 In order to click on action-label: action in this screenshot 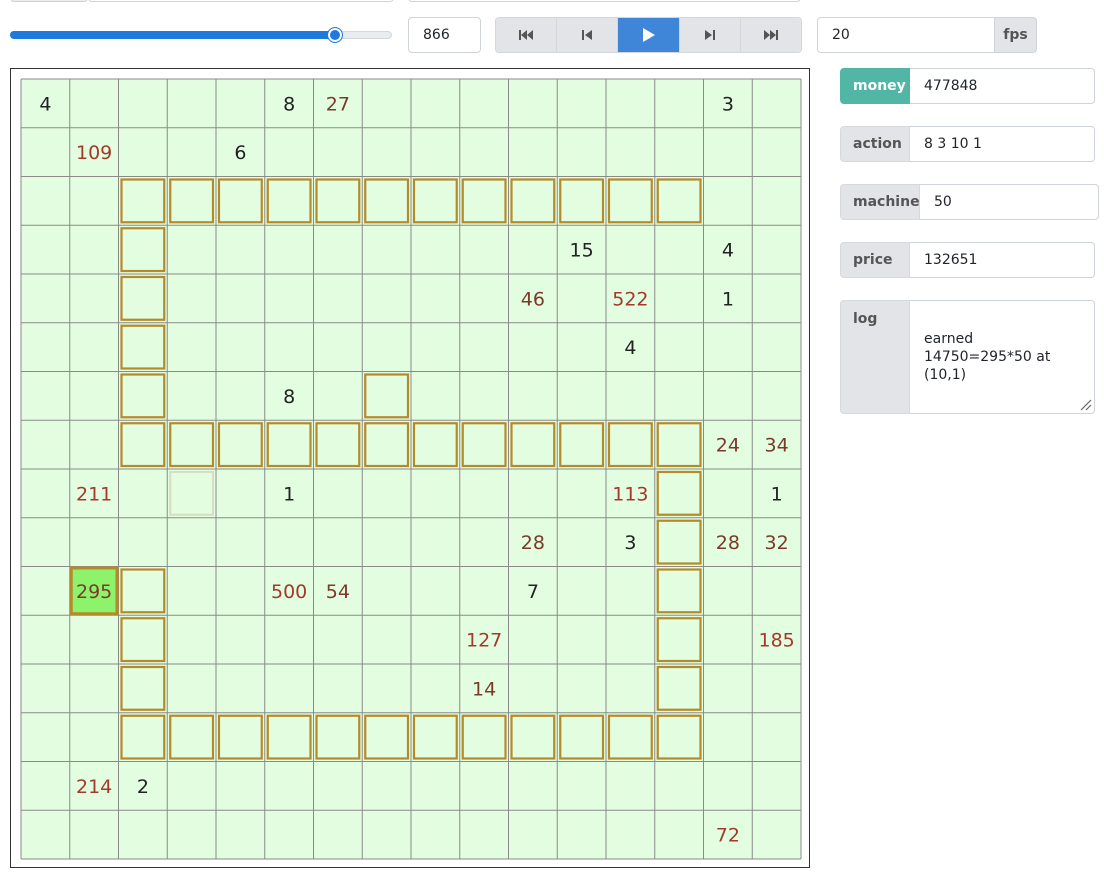, I will do `click(875, 144)`.